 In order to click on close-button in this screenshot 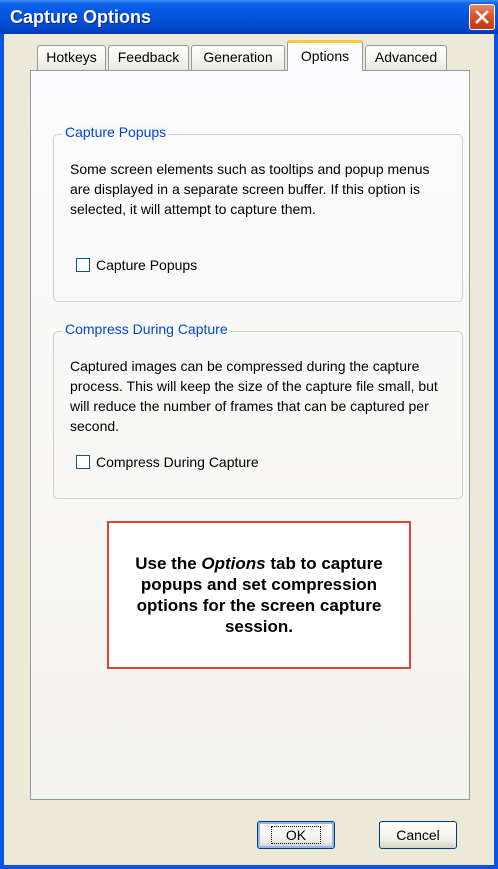, I will do `click(482, 17)`.